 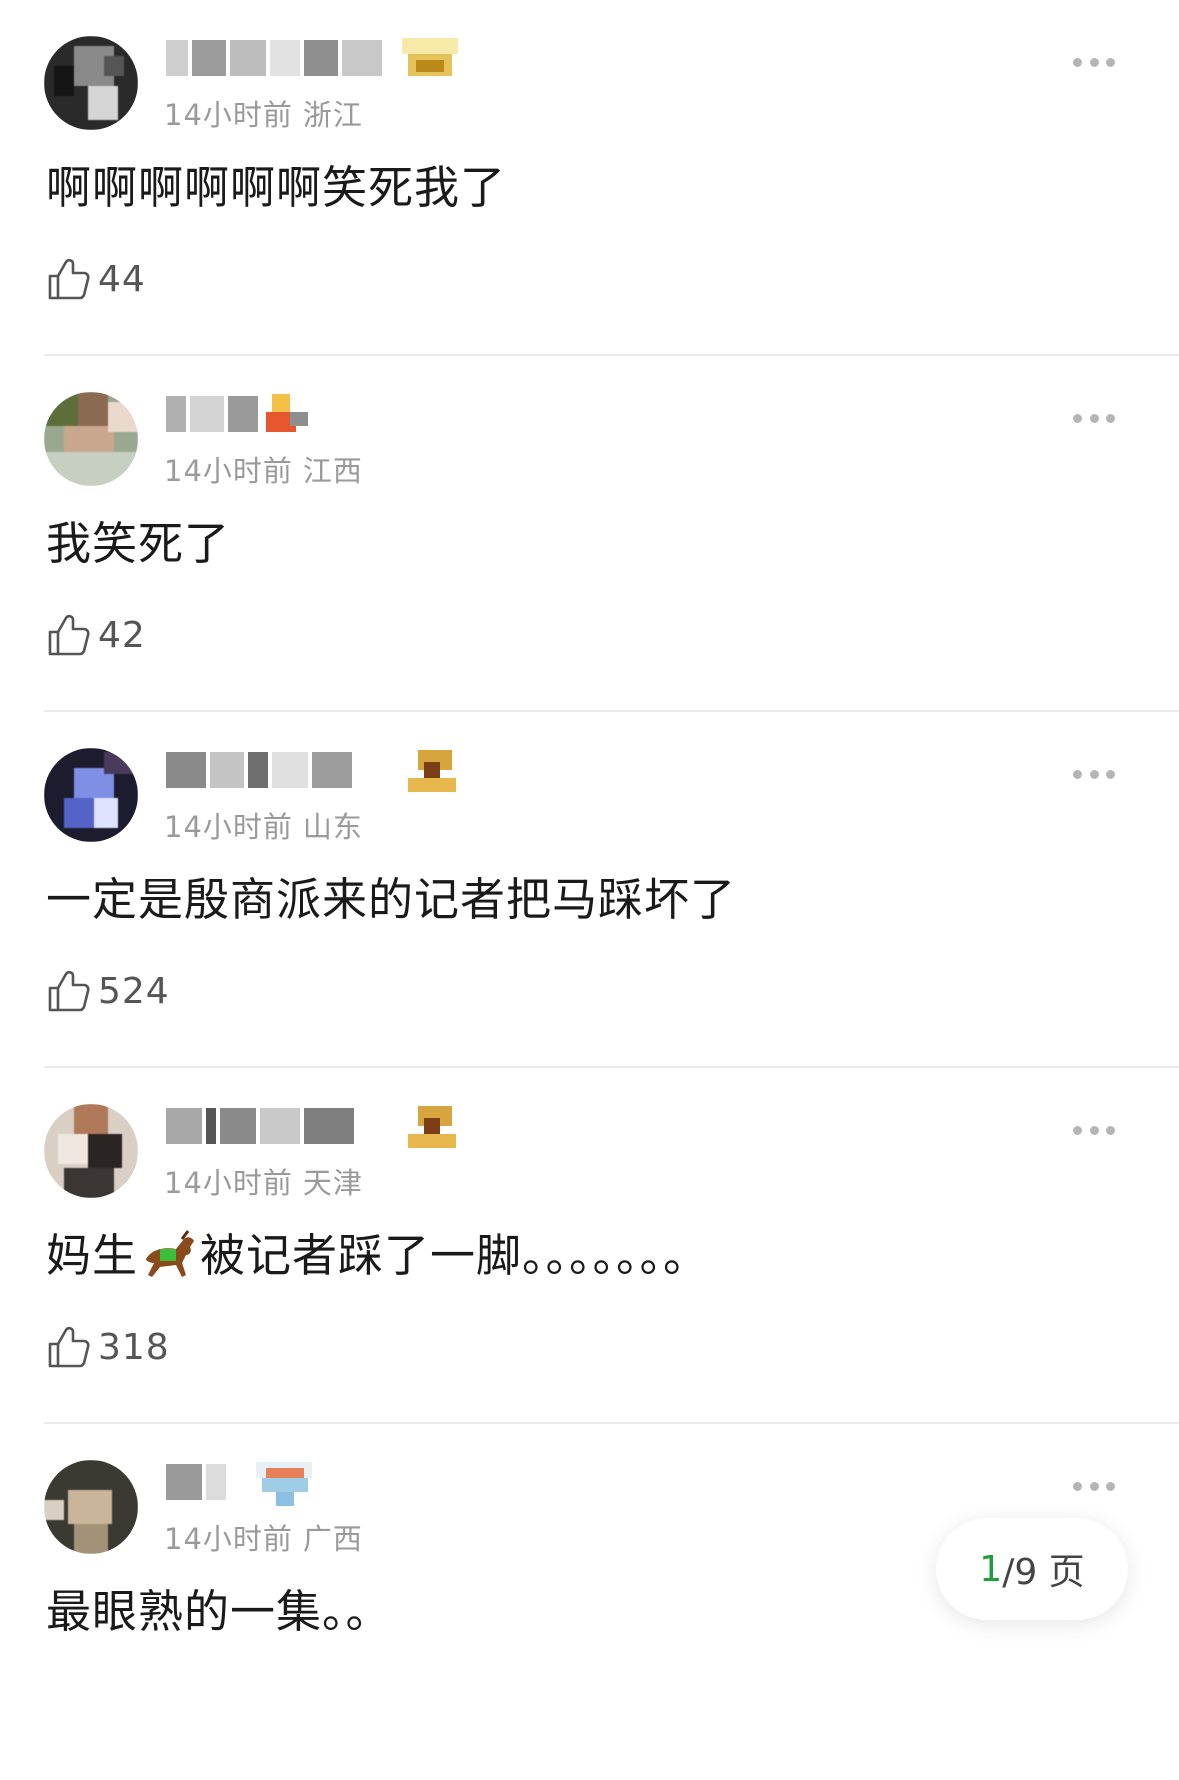 I want to click on like-count: 524, so click(x=134, y=991).